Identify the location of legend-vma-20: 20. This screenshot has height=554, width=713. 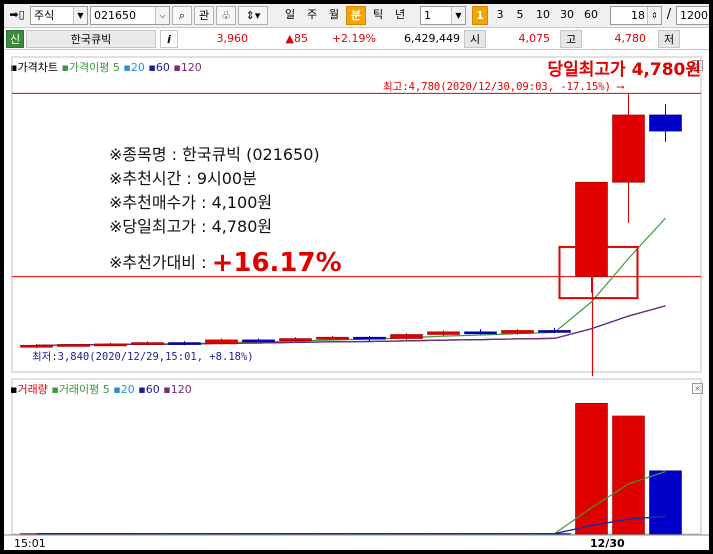
(127, 389).